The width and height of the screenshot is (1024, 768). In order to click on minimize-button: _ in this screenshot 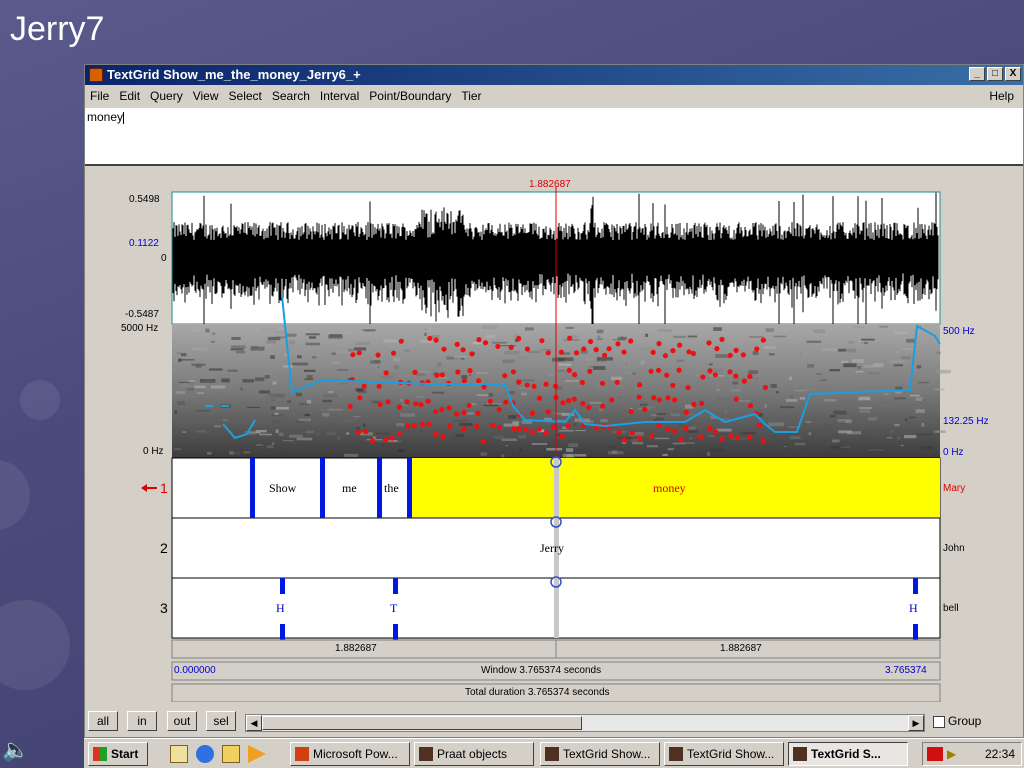, I will do `click(977, 74)`.